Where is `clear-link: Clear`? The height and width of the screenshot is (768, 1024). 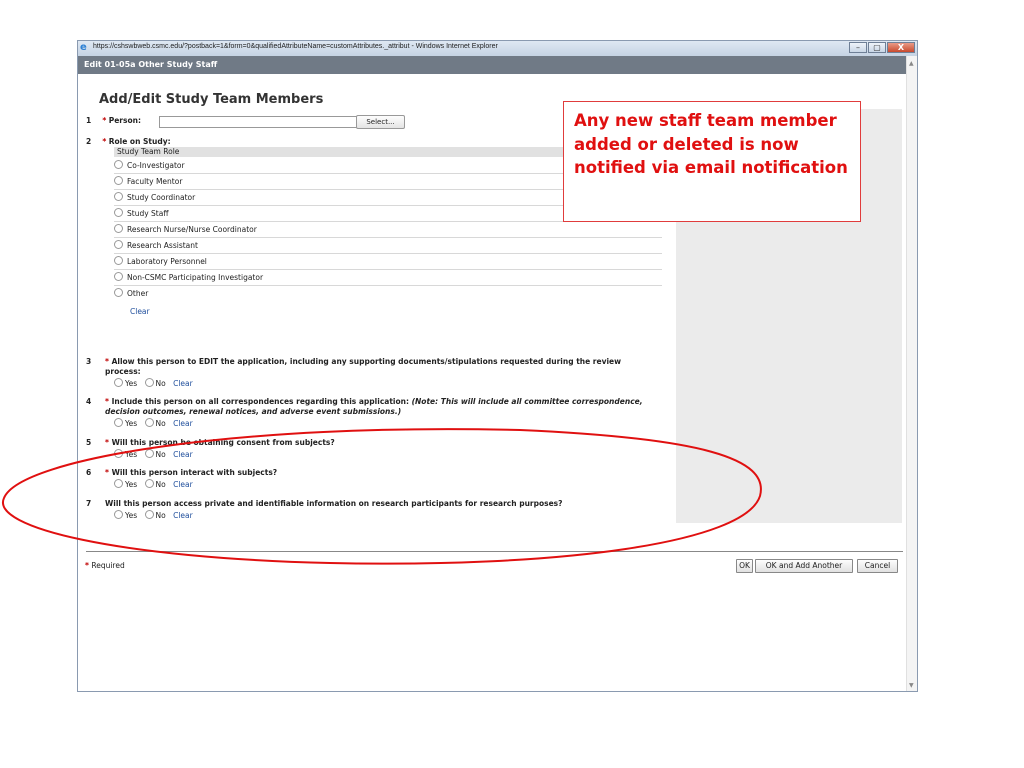
clear-link: Clear is located at coordinates (183, 383).